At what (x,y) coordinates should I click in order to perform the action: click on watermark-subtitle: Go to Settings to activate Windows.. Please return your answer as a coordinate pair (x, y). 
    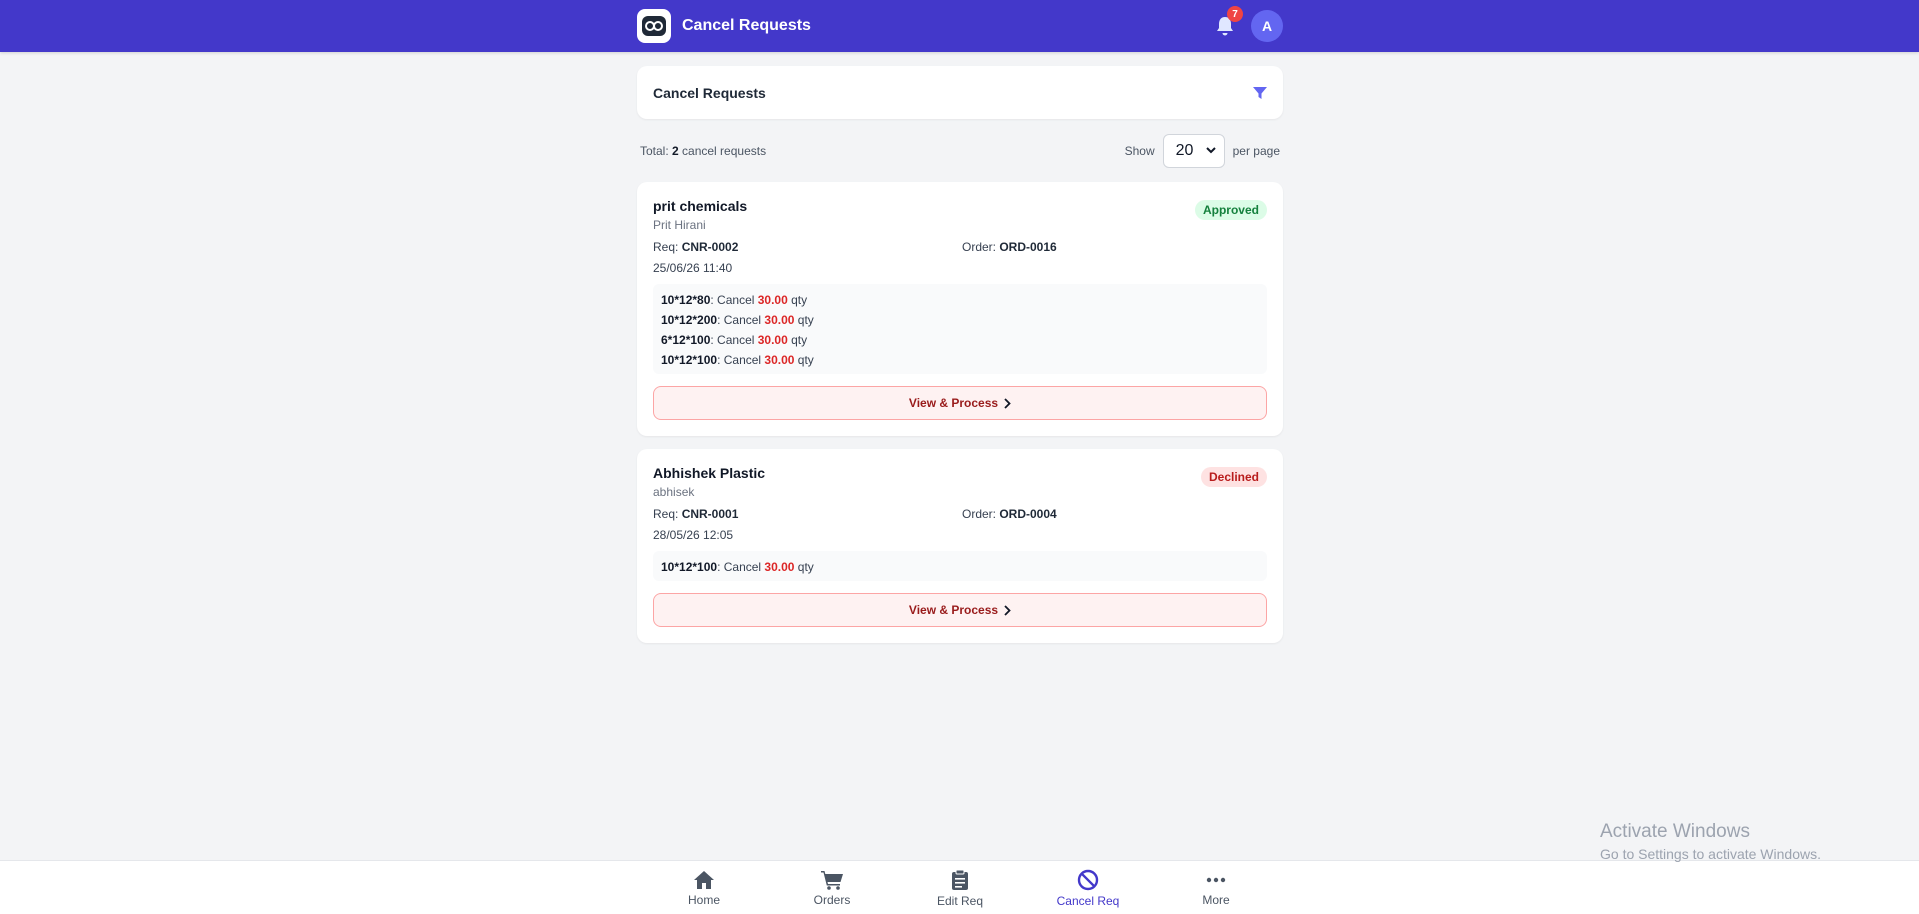
    Looking at the image, I should click on (1710, 854).